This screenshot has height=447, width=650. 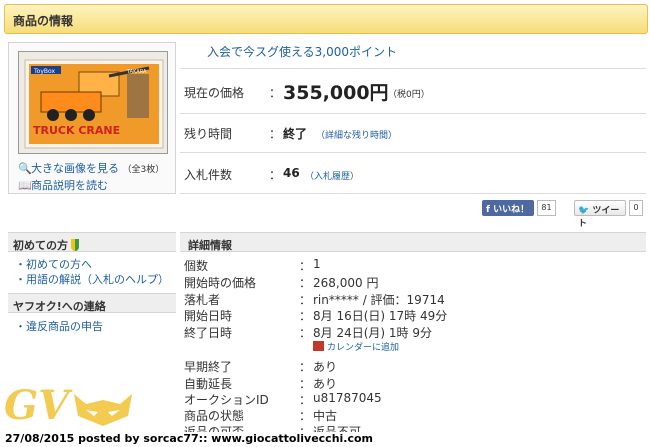 I want to click on product-thumbnail: ToyBox TRUCK CRANE TAKARA, so click(x=93, y=102).